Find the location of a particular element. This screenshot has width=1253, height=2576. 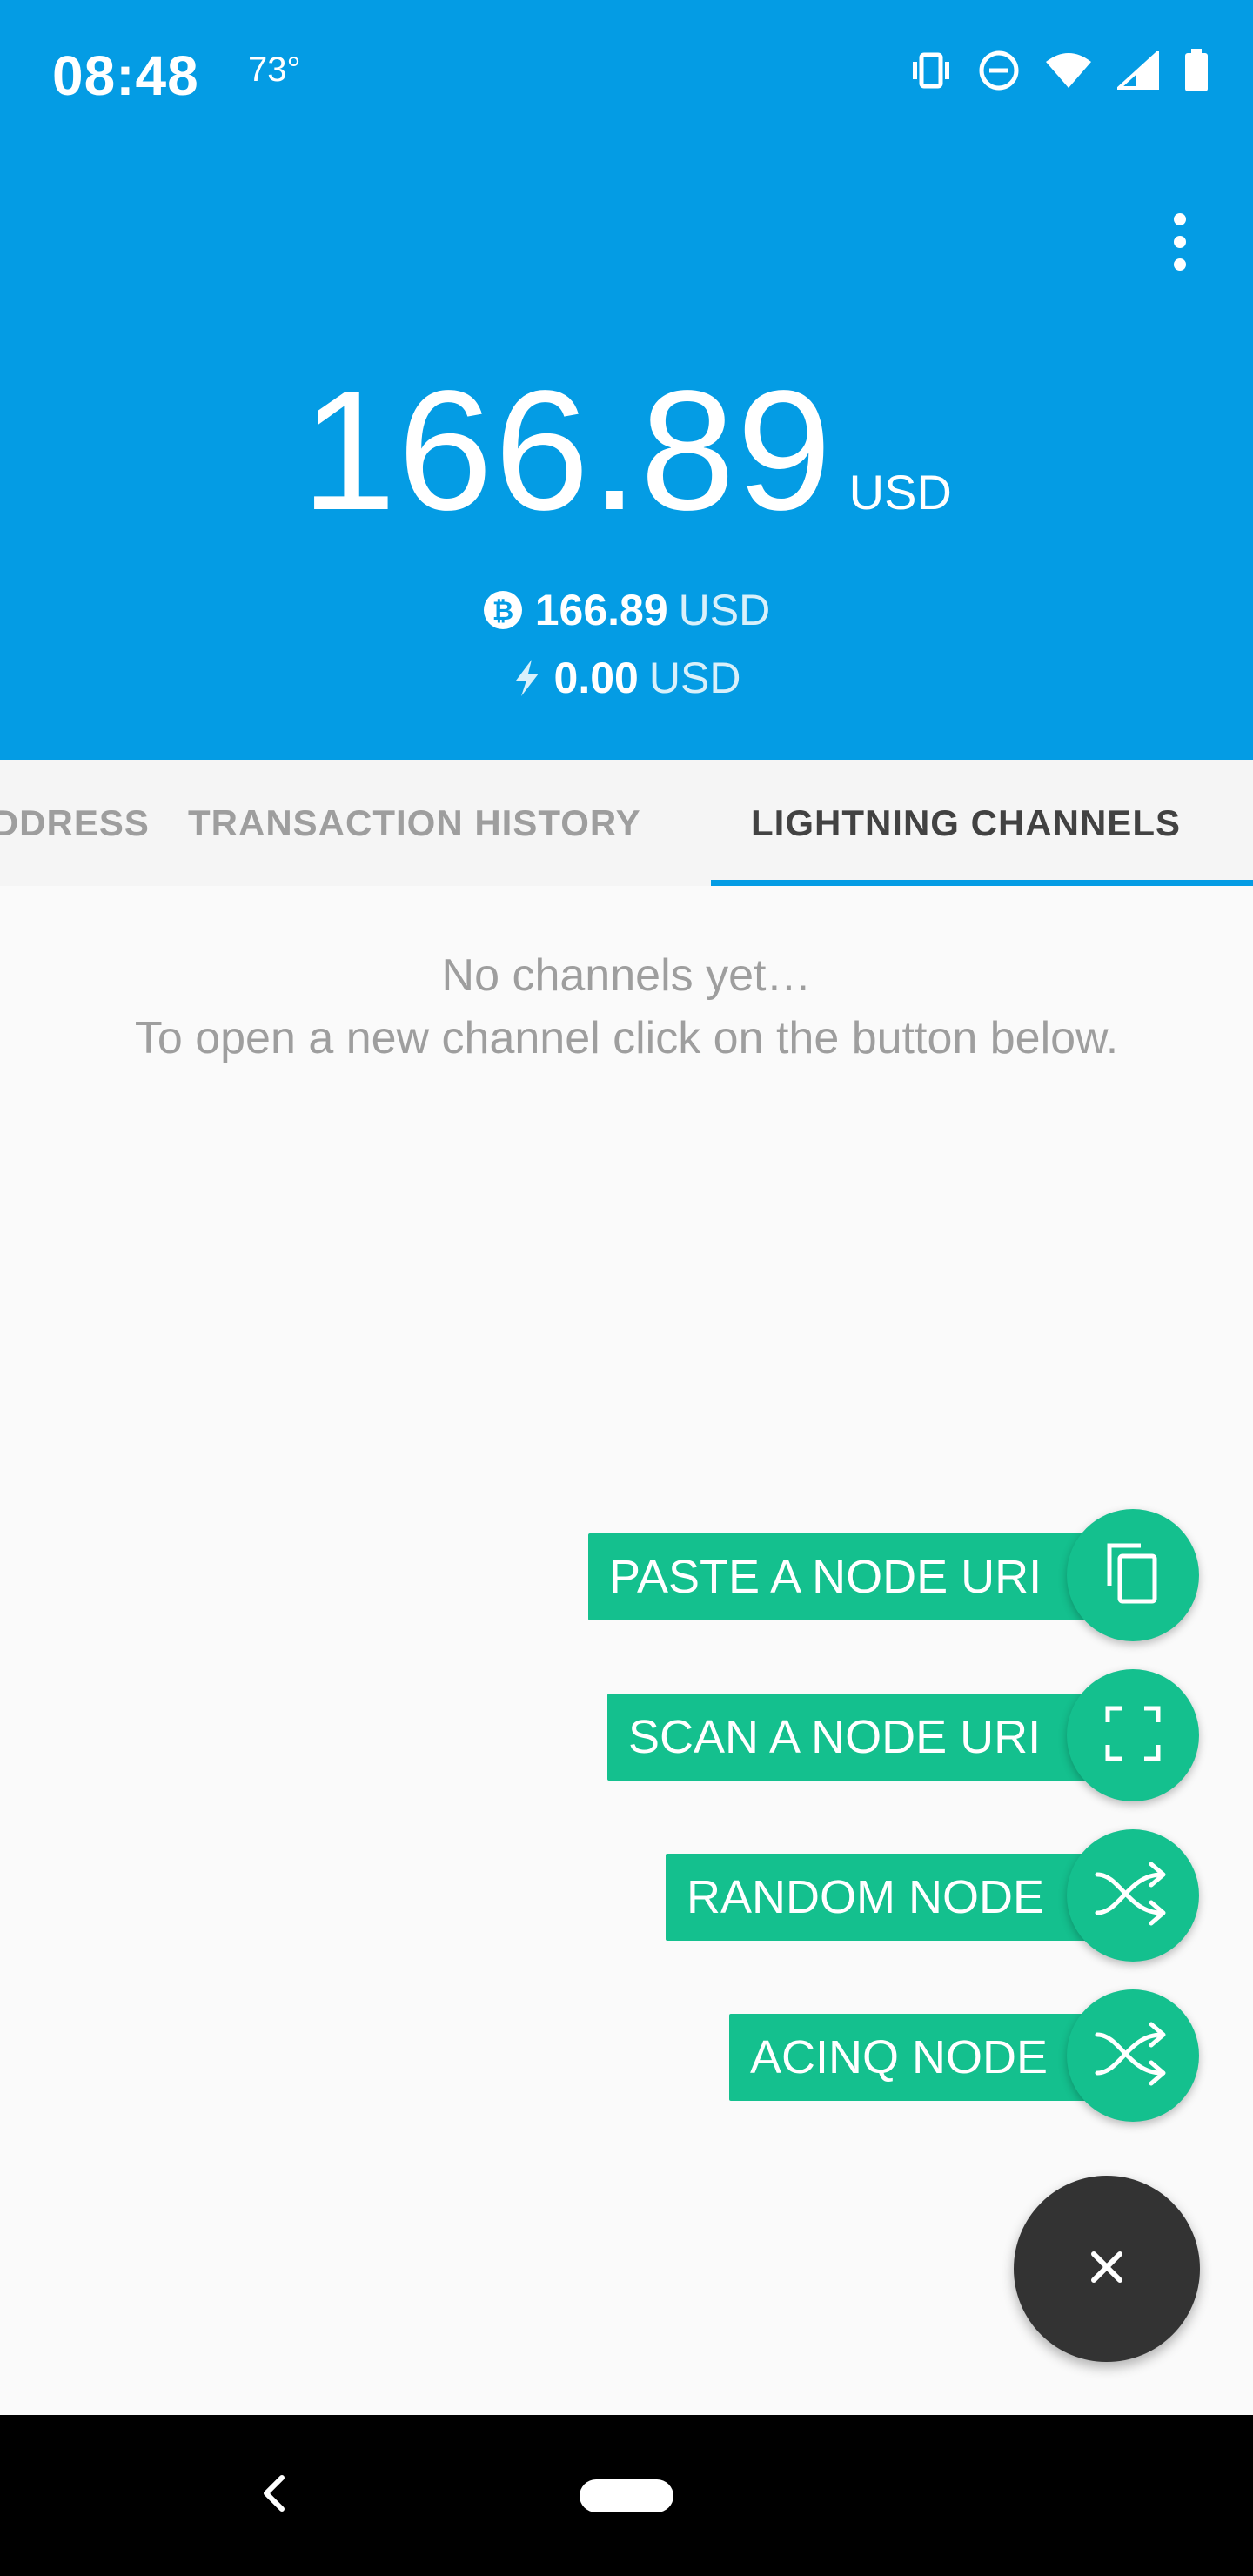

close-speed-dial-button is located at coordinates (1107, 2269).